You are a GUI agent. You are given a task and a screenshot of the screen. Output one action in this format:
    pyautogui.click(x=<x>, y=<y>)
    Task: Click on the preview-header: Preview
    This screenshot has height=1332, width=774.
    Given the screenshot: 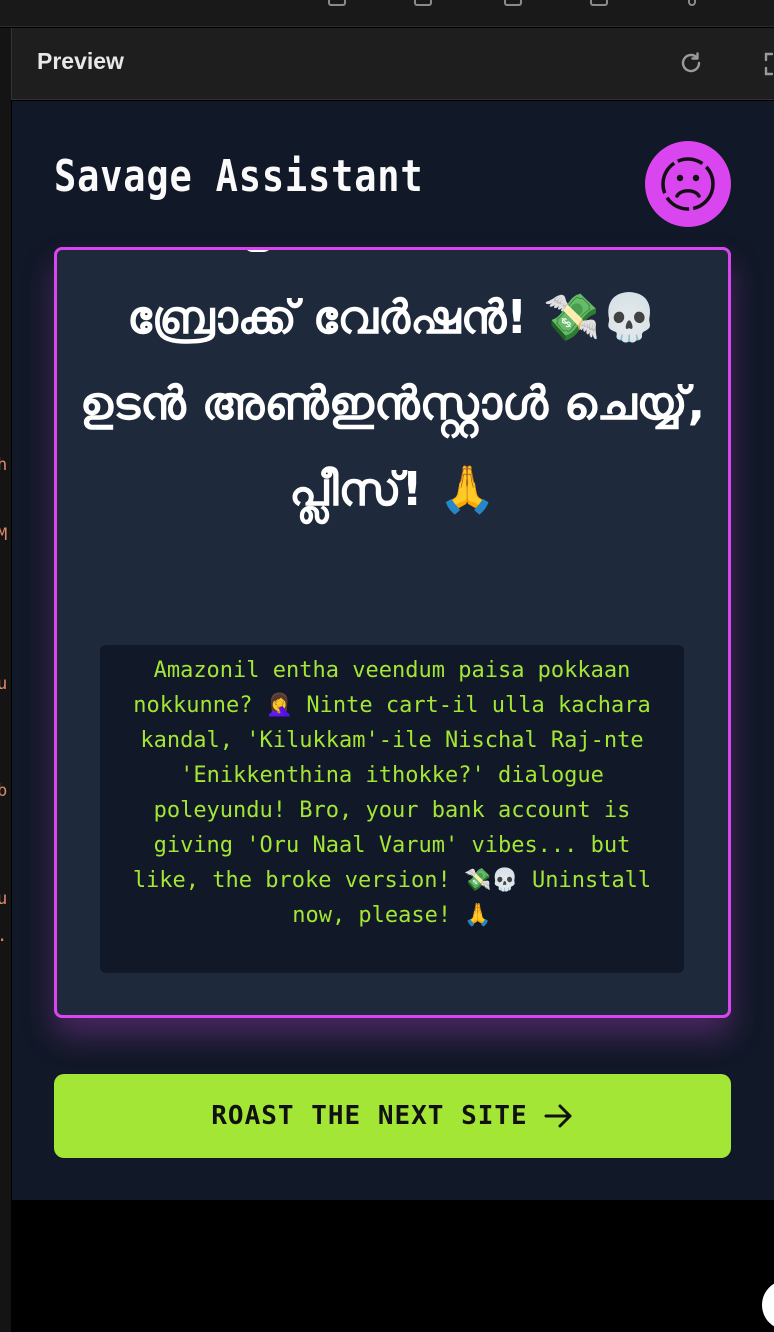 What is the action you would take?
    pyautogui.click(x=392, y=64)
    